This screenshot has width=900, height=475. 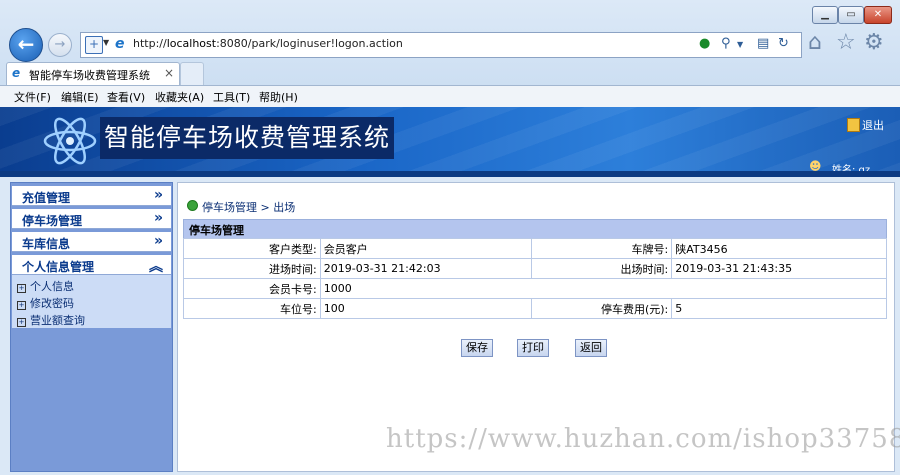 I want to click on app-header: 智能停车场收费管理系统 退出 ☻ 姓名: gz, so click(x=450, y=142).